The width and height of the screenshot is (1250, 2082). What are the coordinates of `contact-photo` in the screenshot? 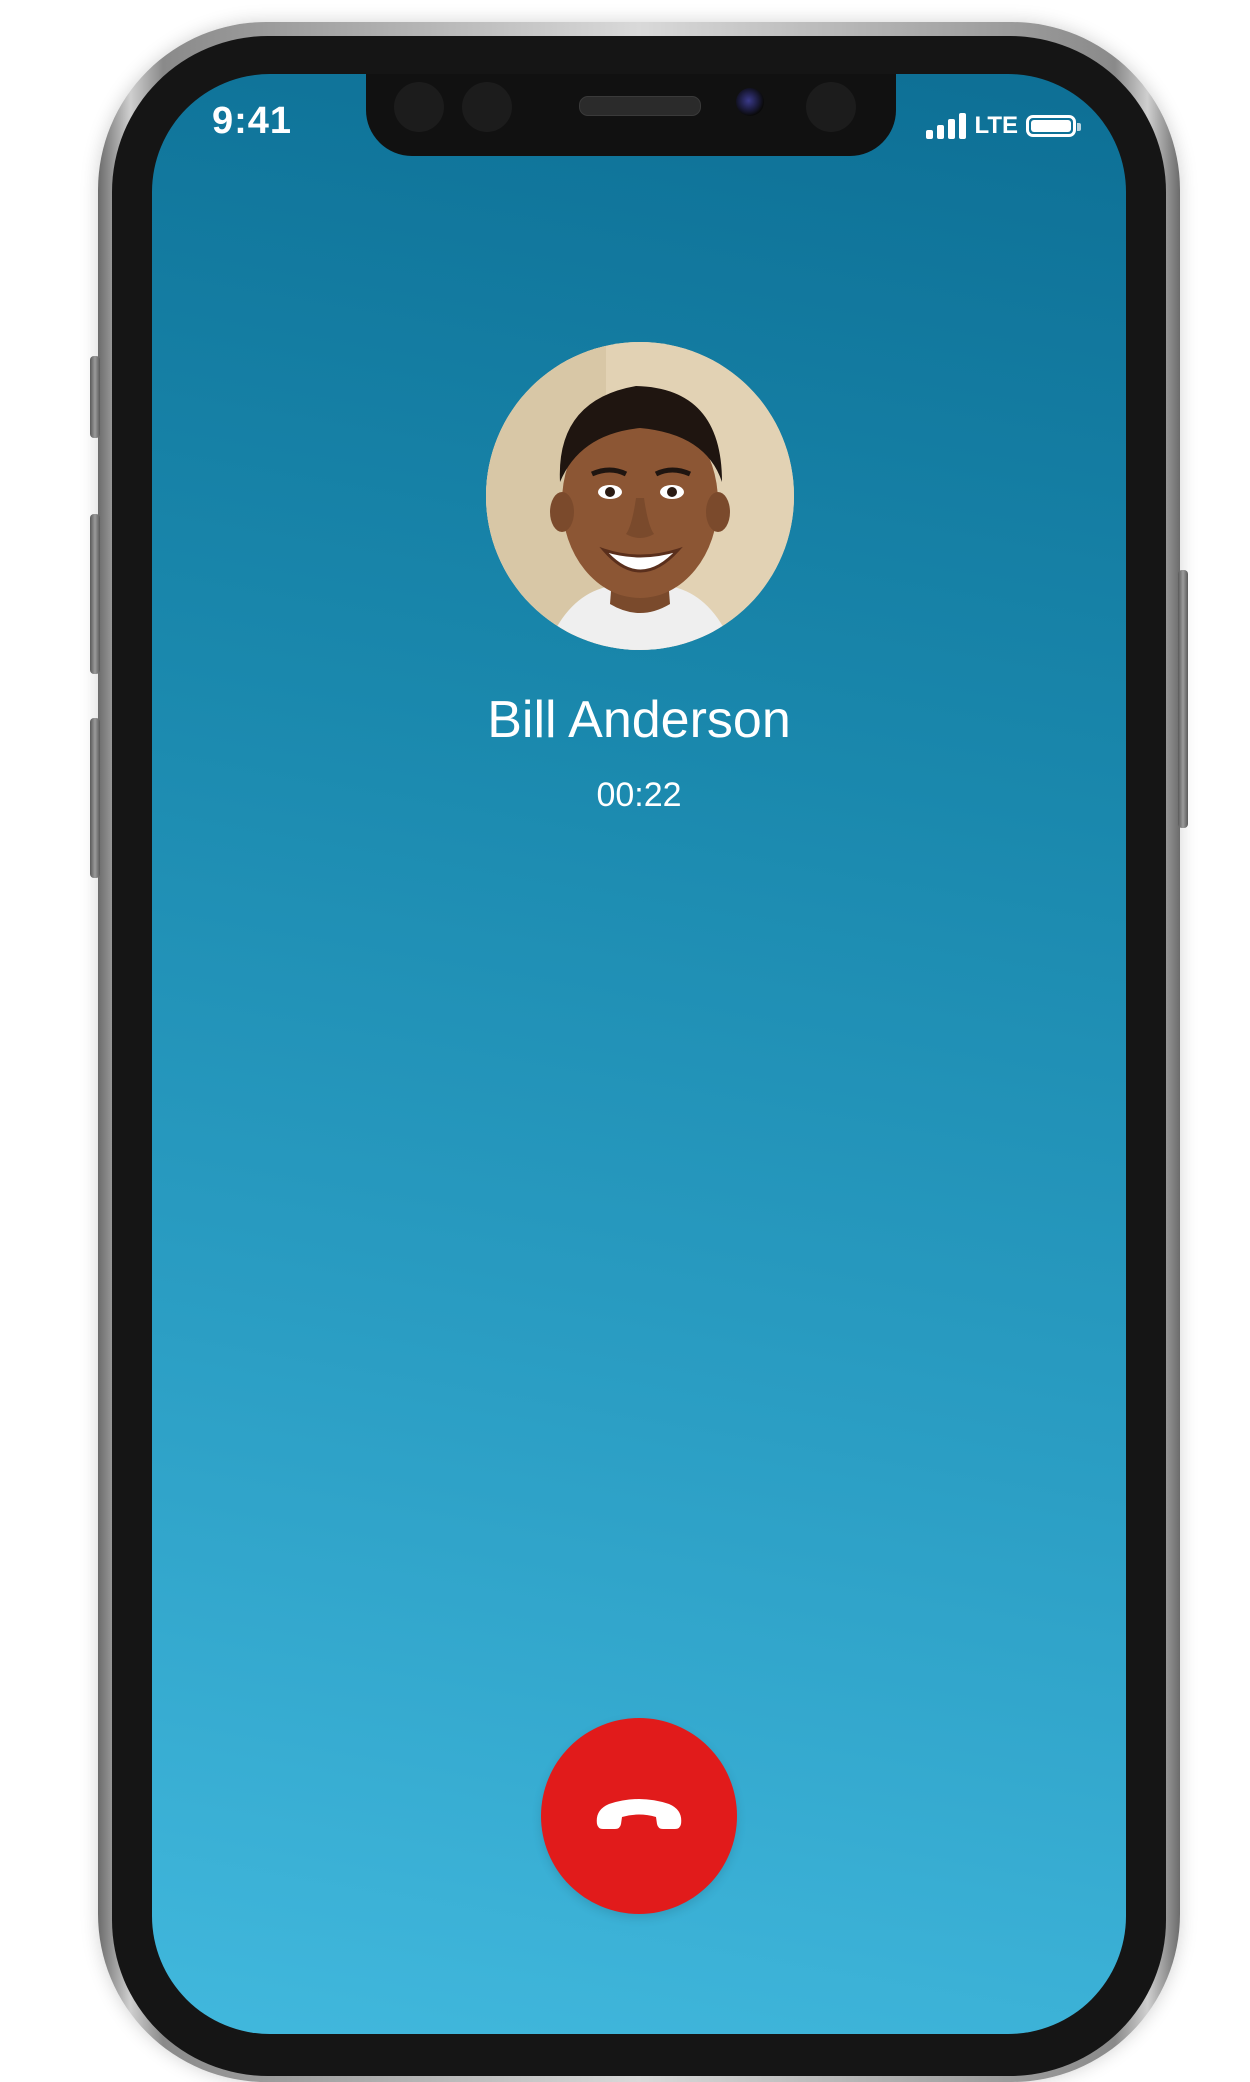 It's located at (640, 496).